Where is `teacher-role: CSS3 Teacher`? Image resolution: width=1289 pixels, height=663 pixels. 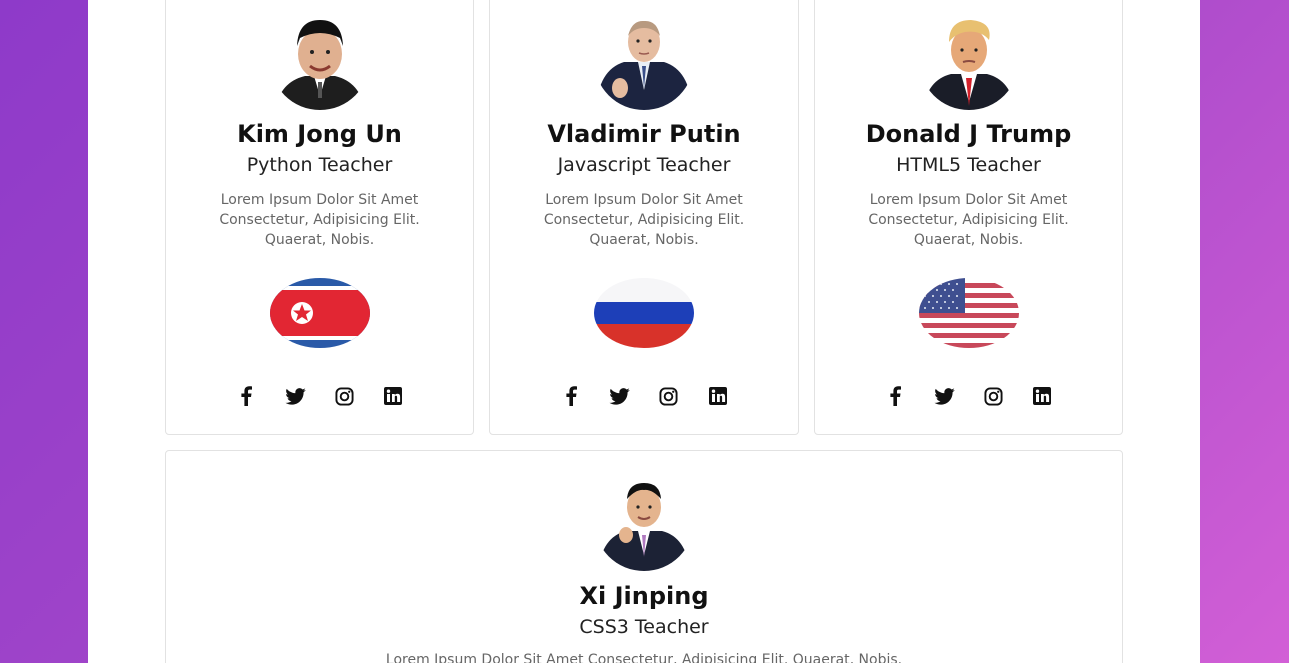
teacher-role: CSS3 Teacher is located at coordinates (644, 627).